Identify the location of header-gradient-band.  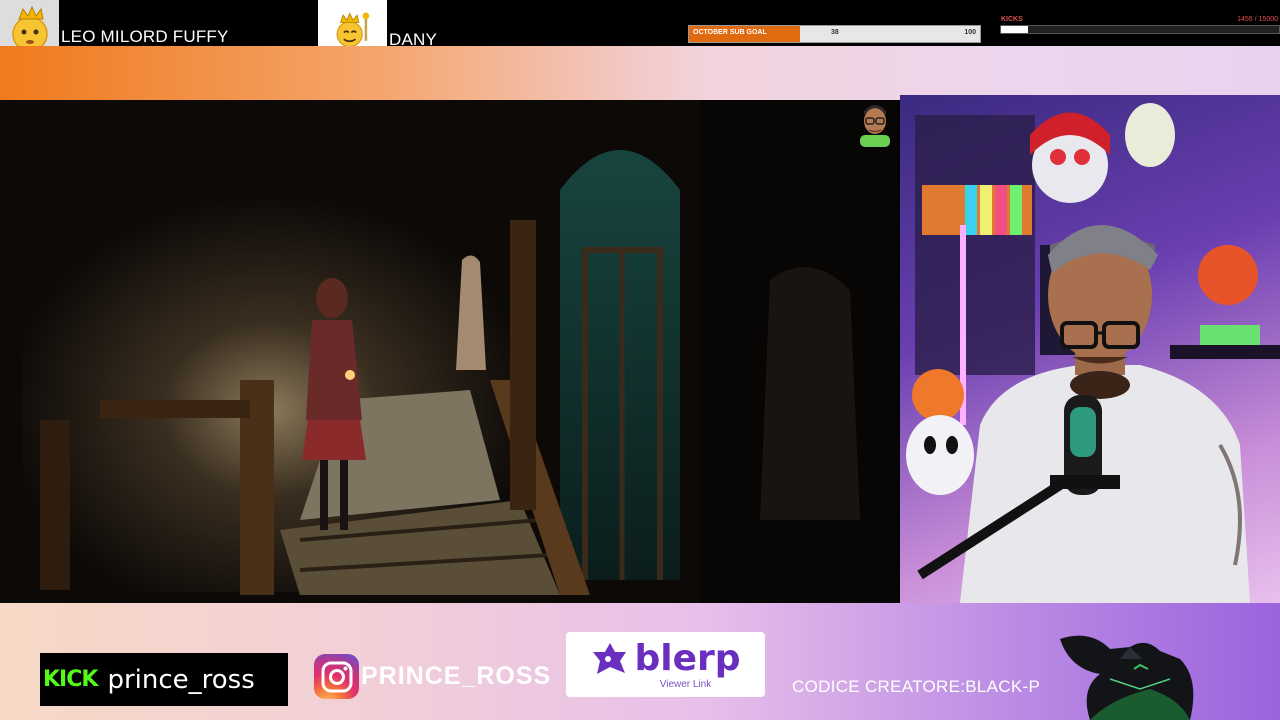
(640, 73).